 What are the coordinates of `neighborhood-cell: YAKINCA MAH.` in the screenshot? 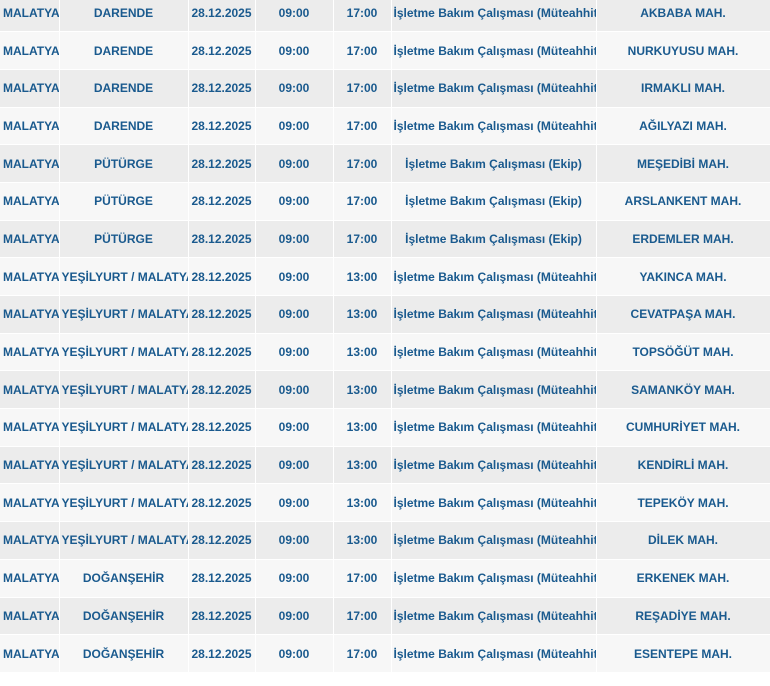 It's located at (683, 276).